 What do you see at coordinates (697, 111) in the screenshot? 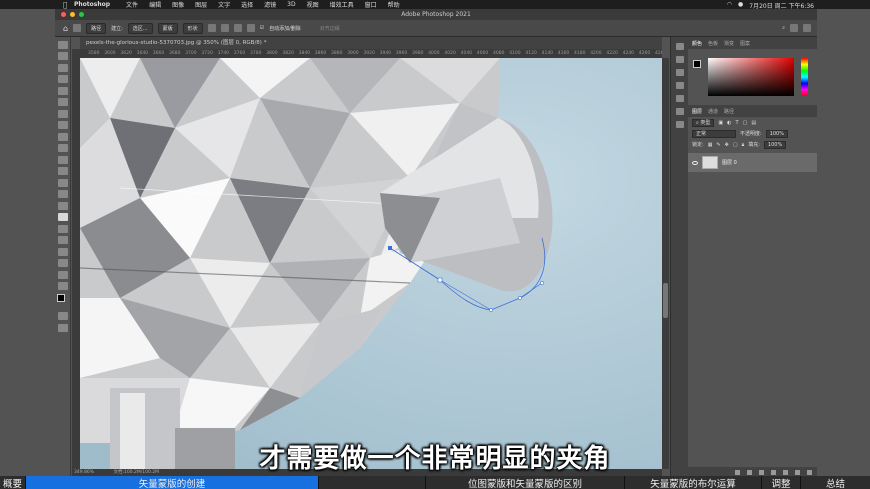
I see `tab-layers: 图层` at bounding box center [697, 111].